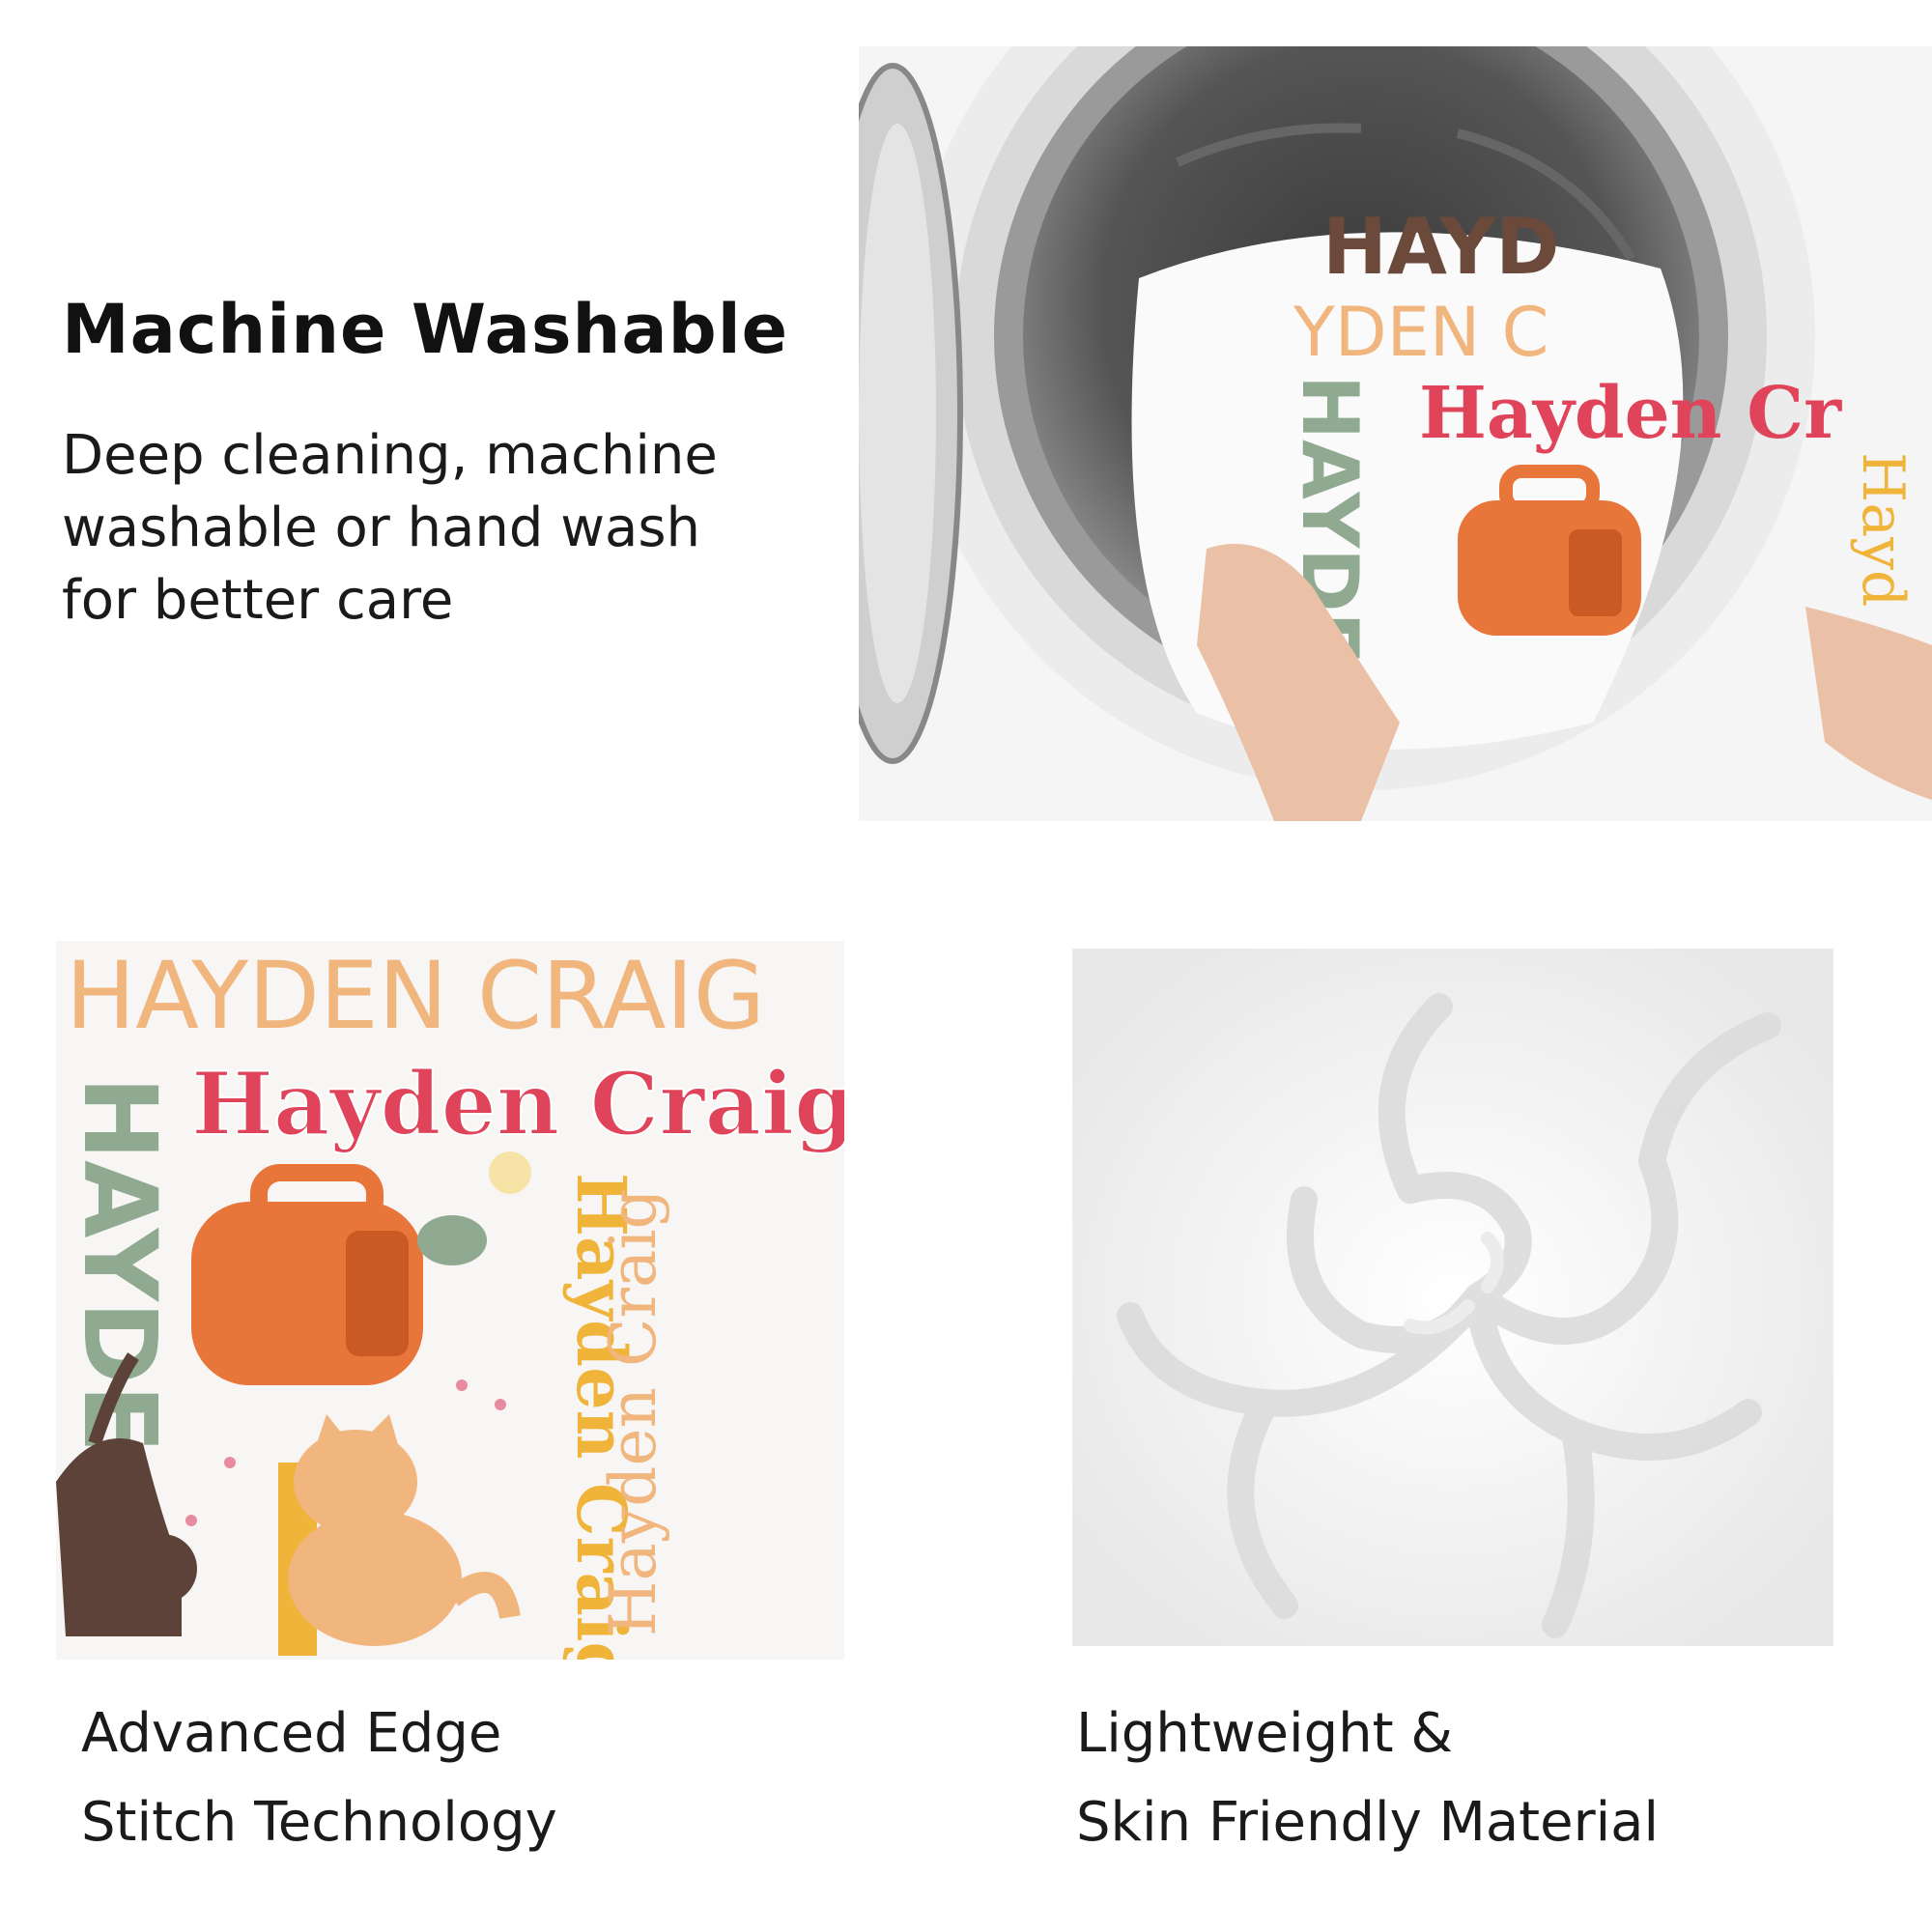 Image resolution: width=1932 pixels, height=1932 pixels. What do you see at coordinates (258, 600) in the screenshot?
I see `description-line: for better care` at bounding box center [258, 600].